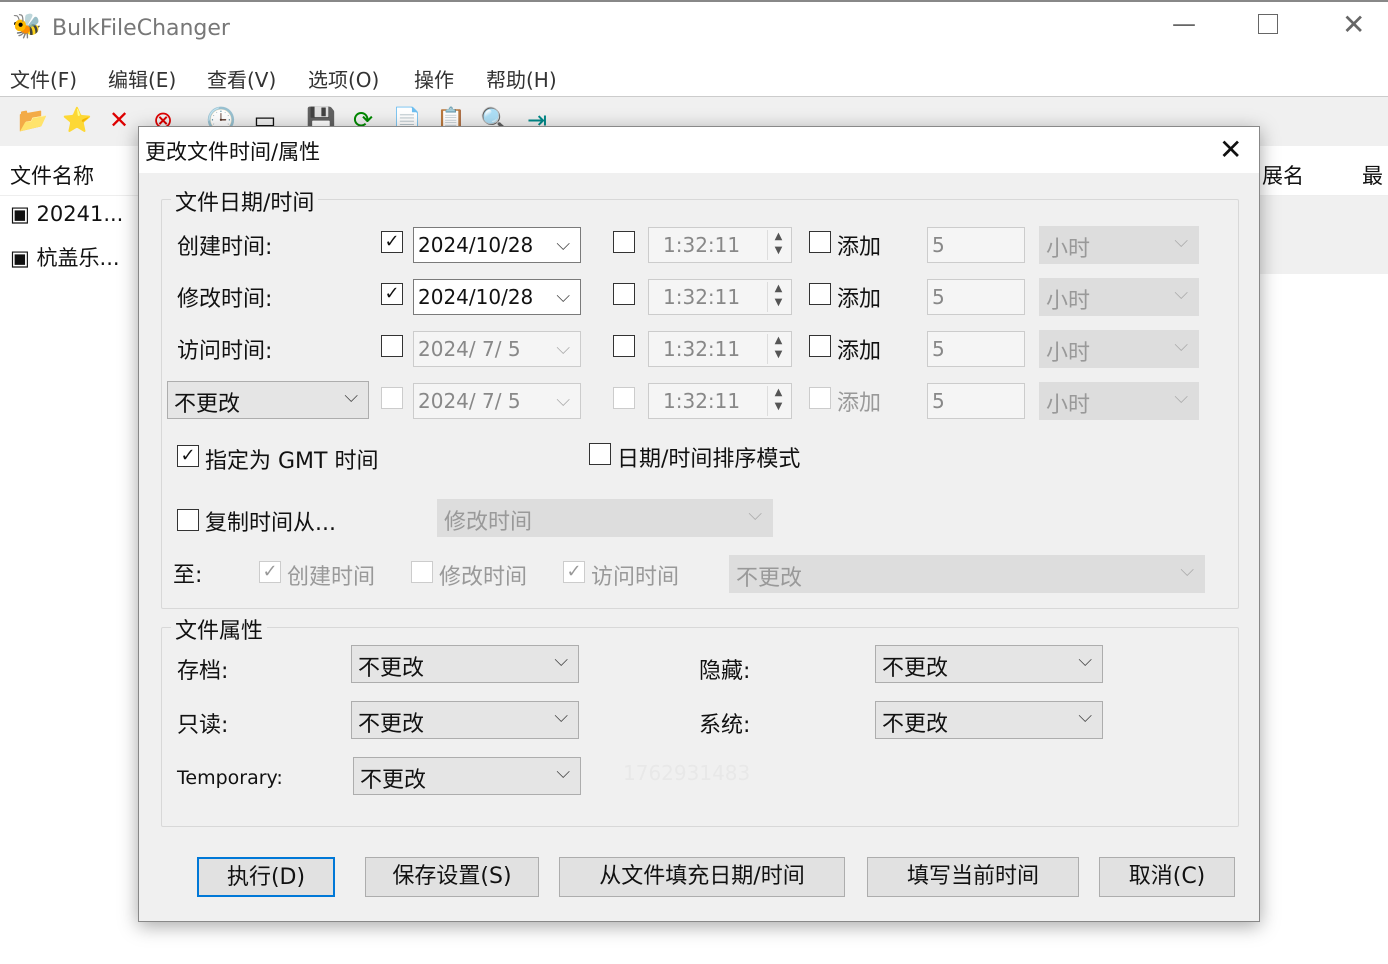  What do you see at coordinates (230, 778) in the screenshot?
I see `temporary-label: Temporary:` at bounding box center [230, 778].